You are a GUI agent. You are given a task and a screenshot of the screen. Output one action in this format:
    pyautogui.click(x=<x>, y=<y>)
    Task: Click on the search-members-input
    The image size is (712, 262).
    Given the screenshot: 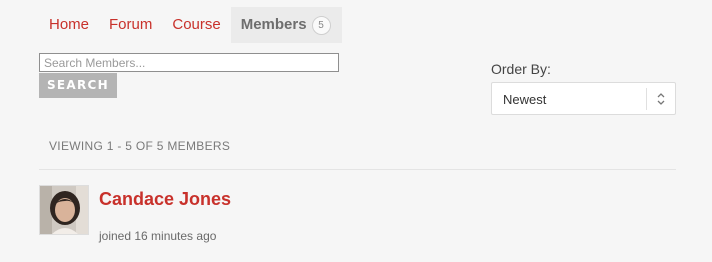 What is the action you would take?
    pyautogui.click(x=189, y=62)
    